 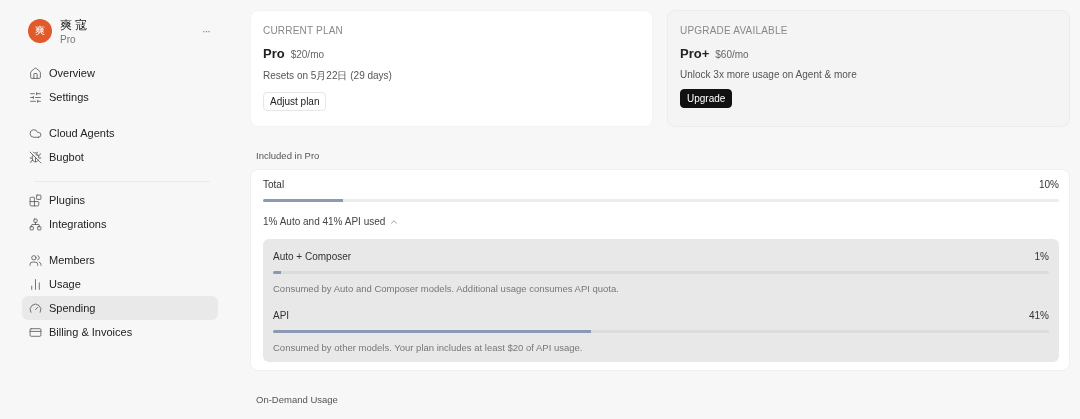 I want to click on bug-icon, so click(x=35, y=157).